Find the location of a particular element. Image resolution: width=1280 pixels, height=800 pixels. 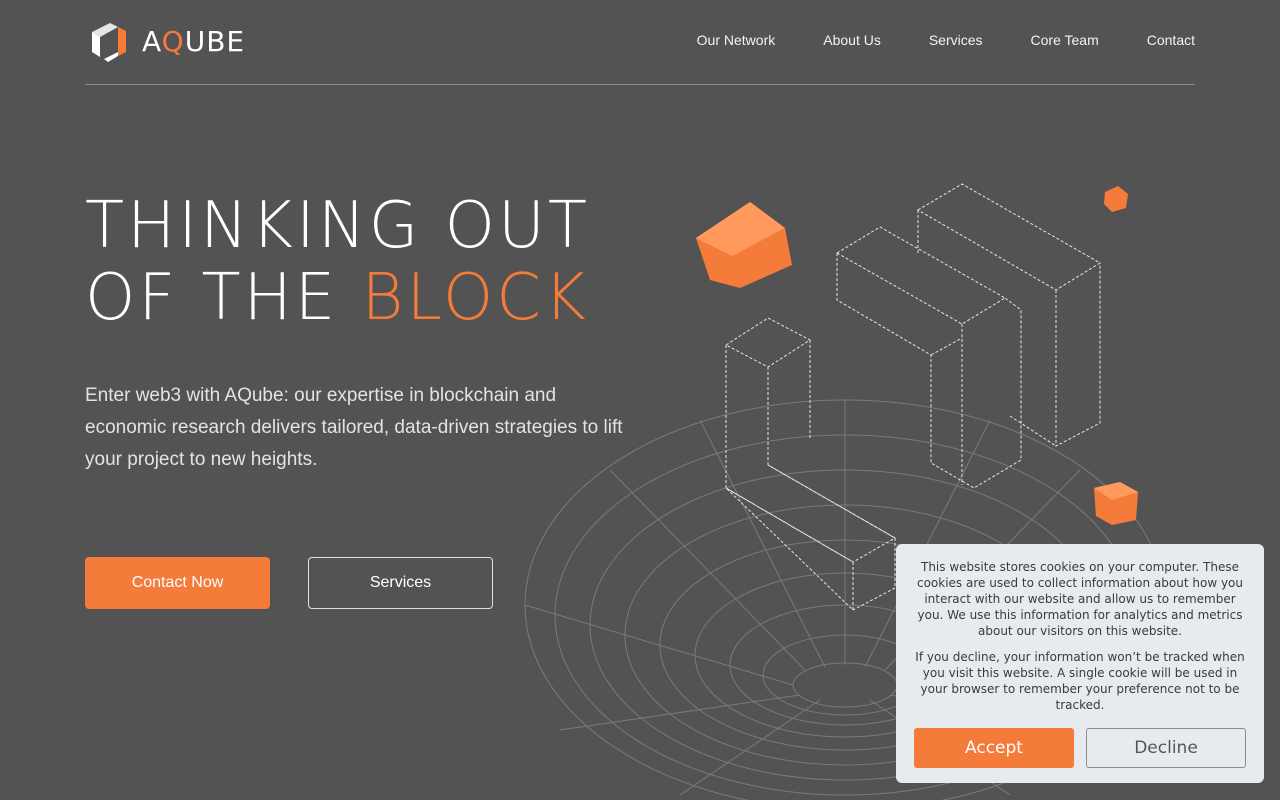

orange-cubes is located at coordinates (917, 355).